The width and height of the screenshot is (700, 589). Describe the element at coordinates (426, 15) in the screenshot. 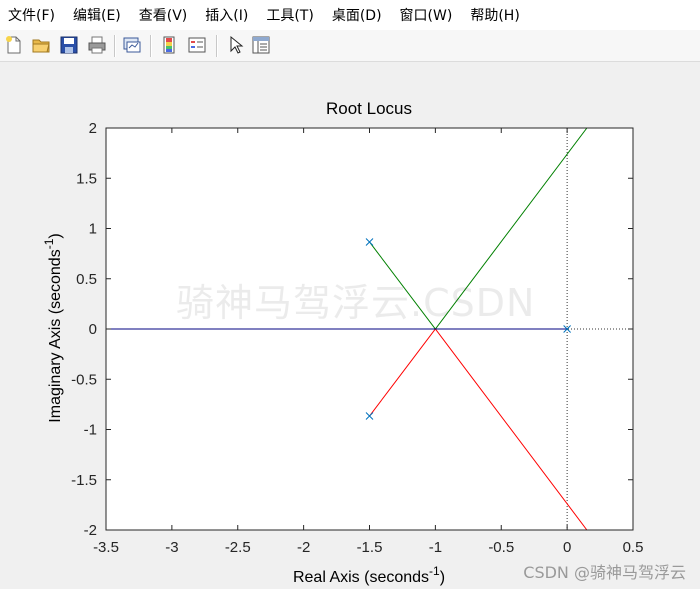

I see `menu-window: 窗口(W)` at that location.